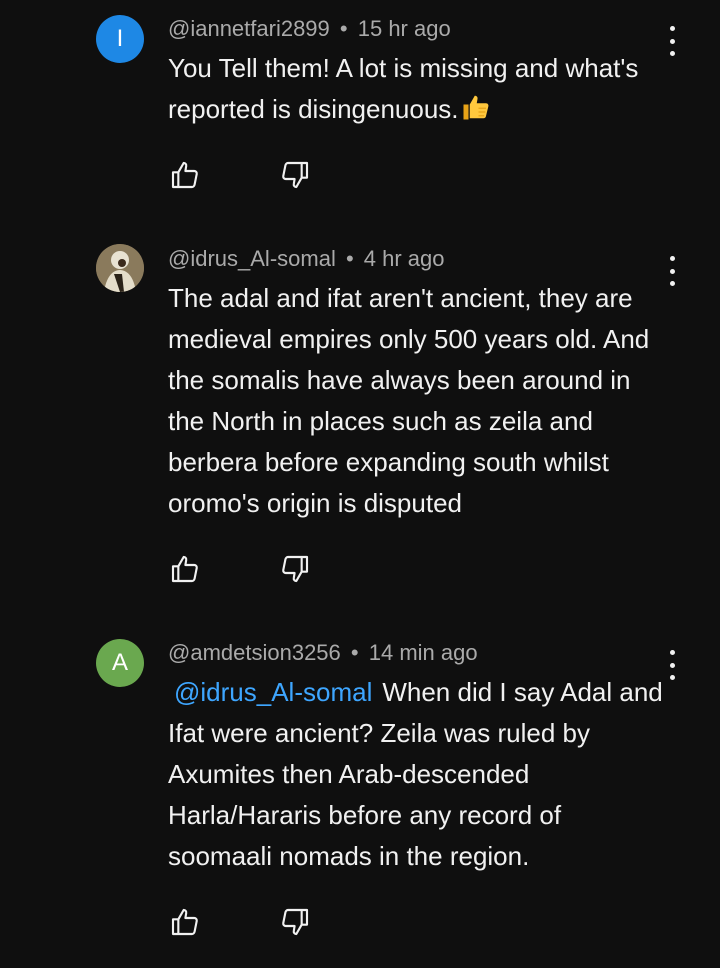 This screenshot has width=720, height=968. What do you see at coordinates (249, 28) in the screenshot?
I see `comment-author: @iannetfari2899` at bounding box center [249, 28].